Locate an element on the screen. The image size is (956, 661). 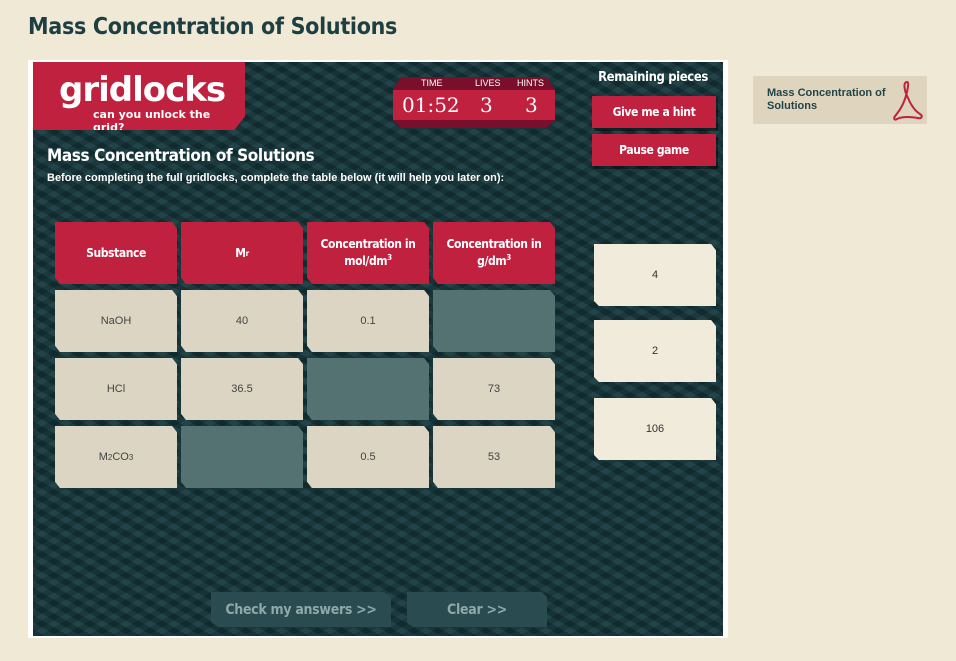
cell-mol-naoh: 0.1 is located at coordinates (368, 321).